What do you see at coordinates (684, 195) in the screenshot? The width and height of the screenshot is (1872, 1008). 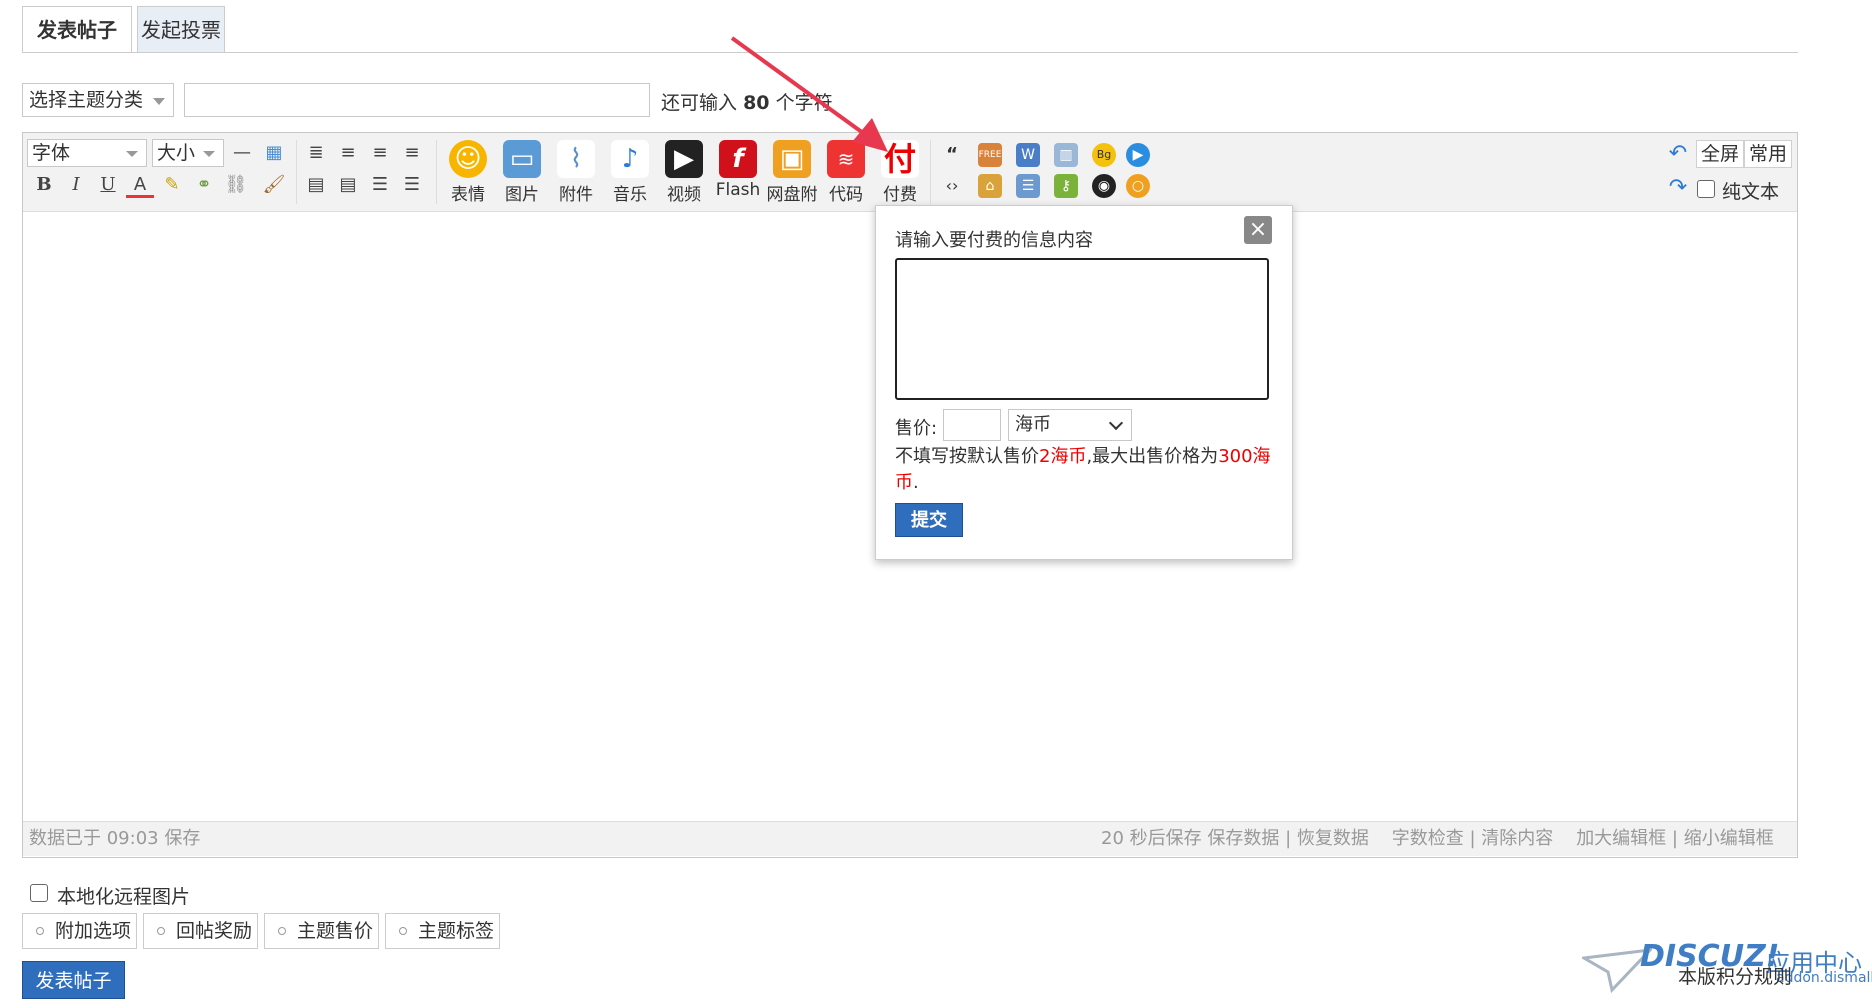 I see `video-label: 视频` at bounding box center [684, 195].